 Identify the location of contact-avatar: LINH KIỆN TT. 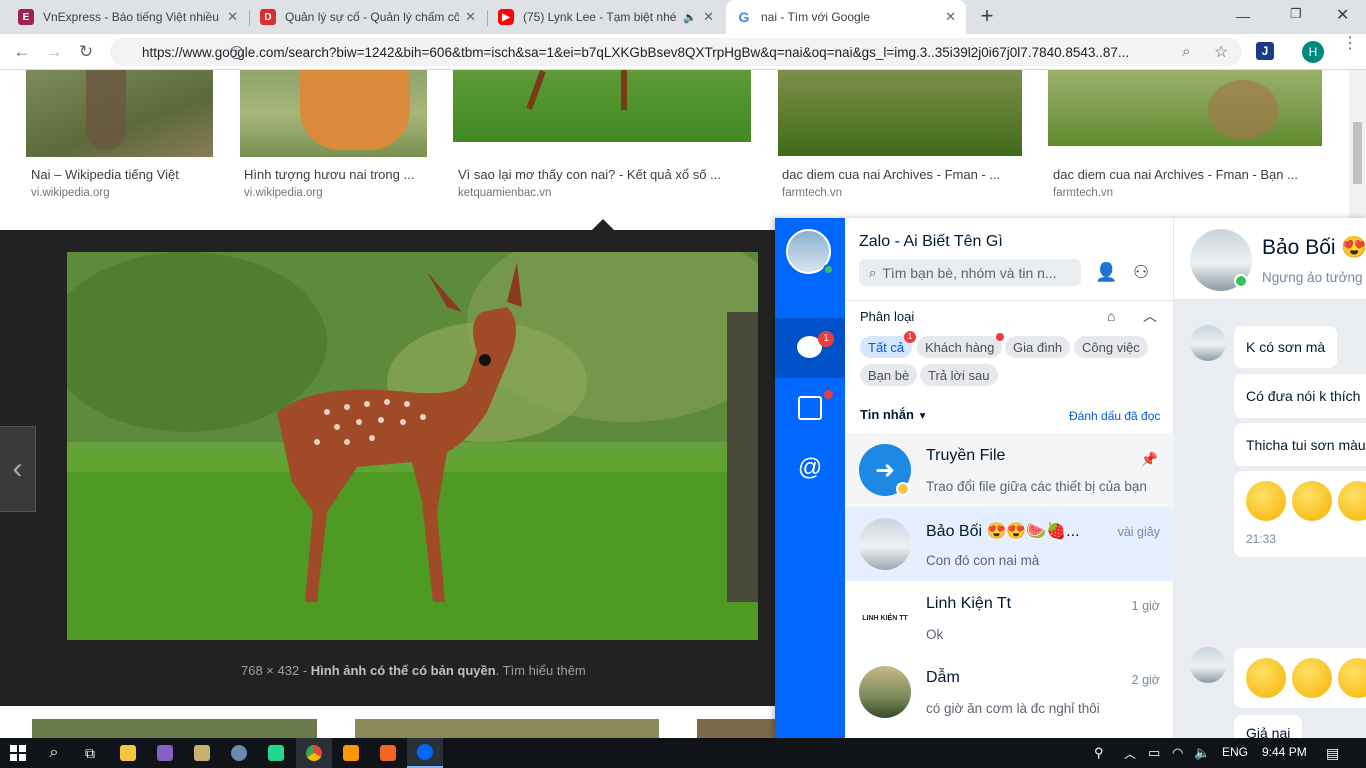
(885, 618).